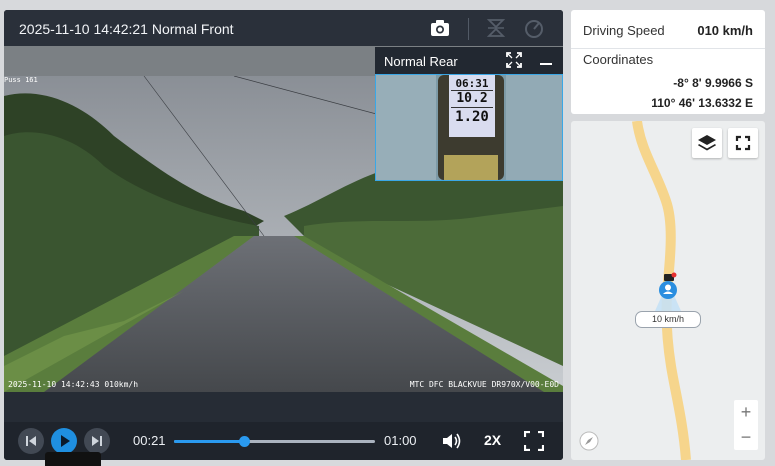  I want to click on bottom-tab, so click(73, 459).